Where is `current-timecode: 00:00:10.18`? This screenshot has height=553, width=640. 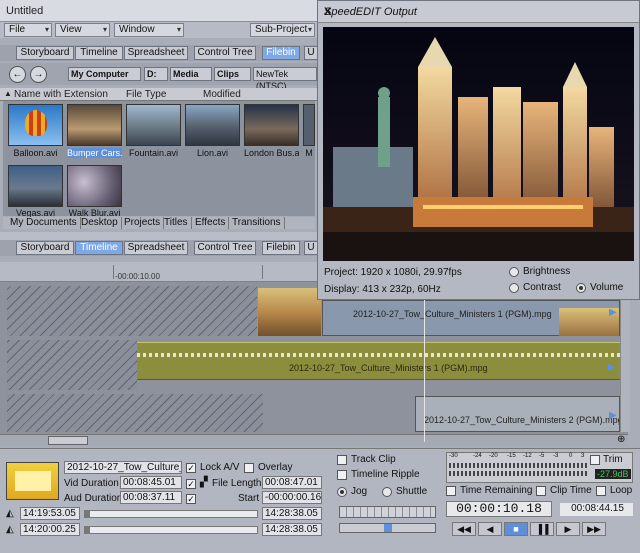
current-timecode: 00:00:10.18 is located at coordinates (499, 509).